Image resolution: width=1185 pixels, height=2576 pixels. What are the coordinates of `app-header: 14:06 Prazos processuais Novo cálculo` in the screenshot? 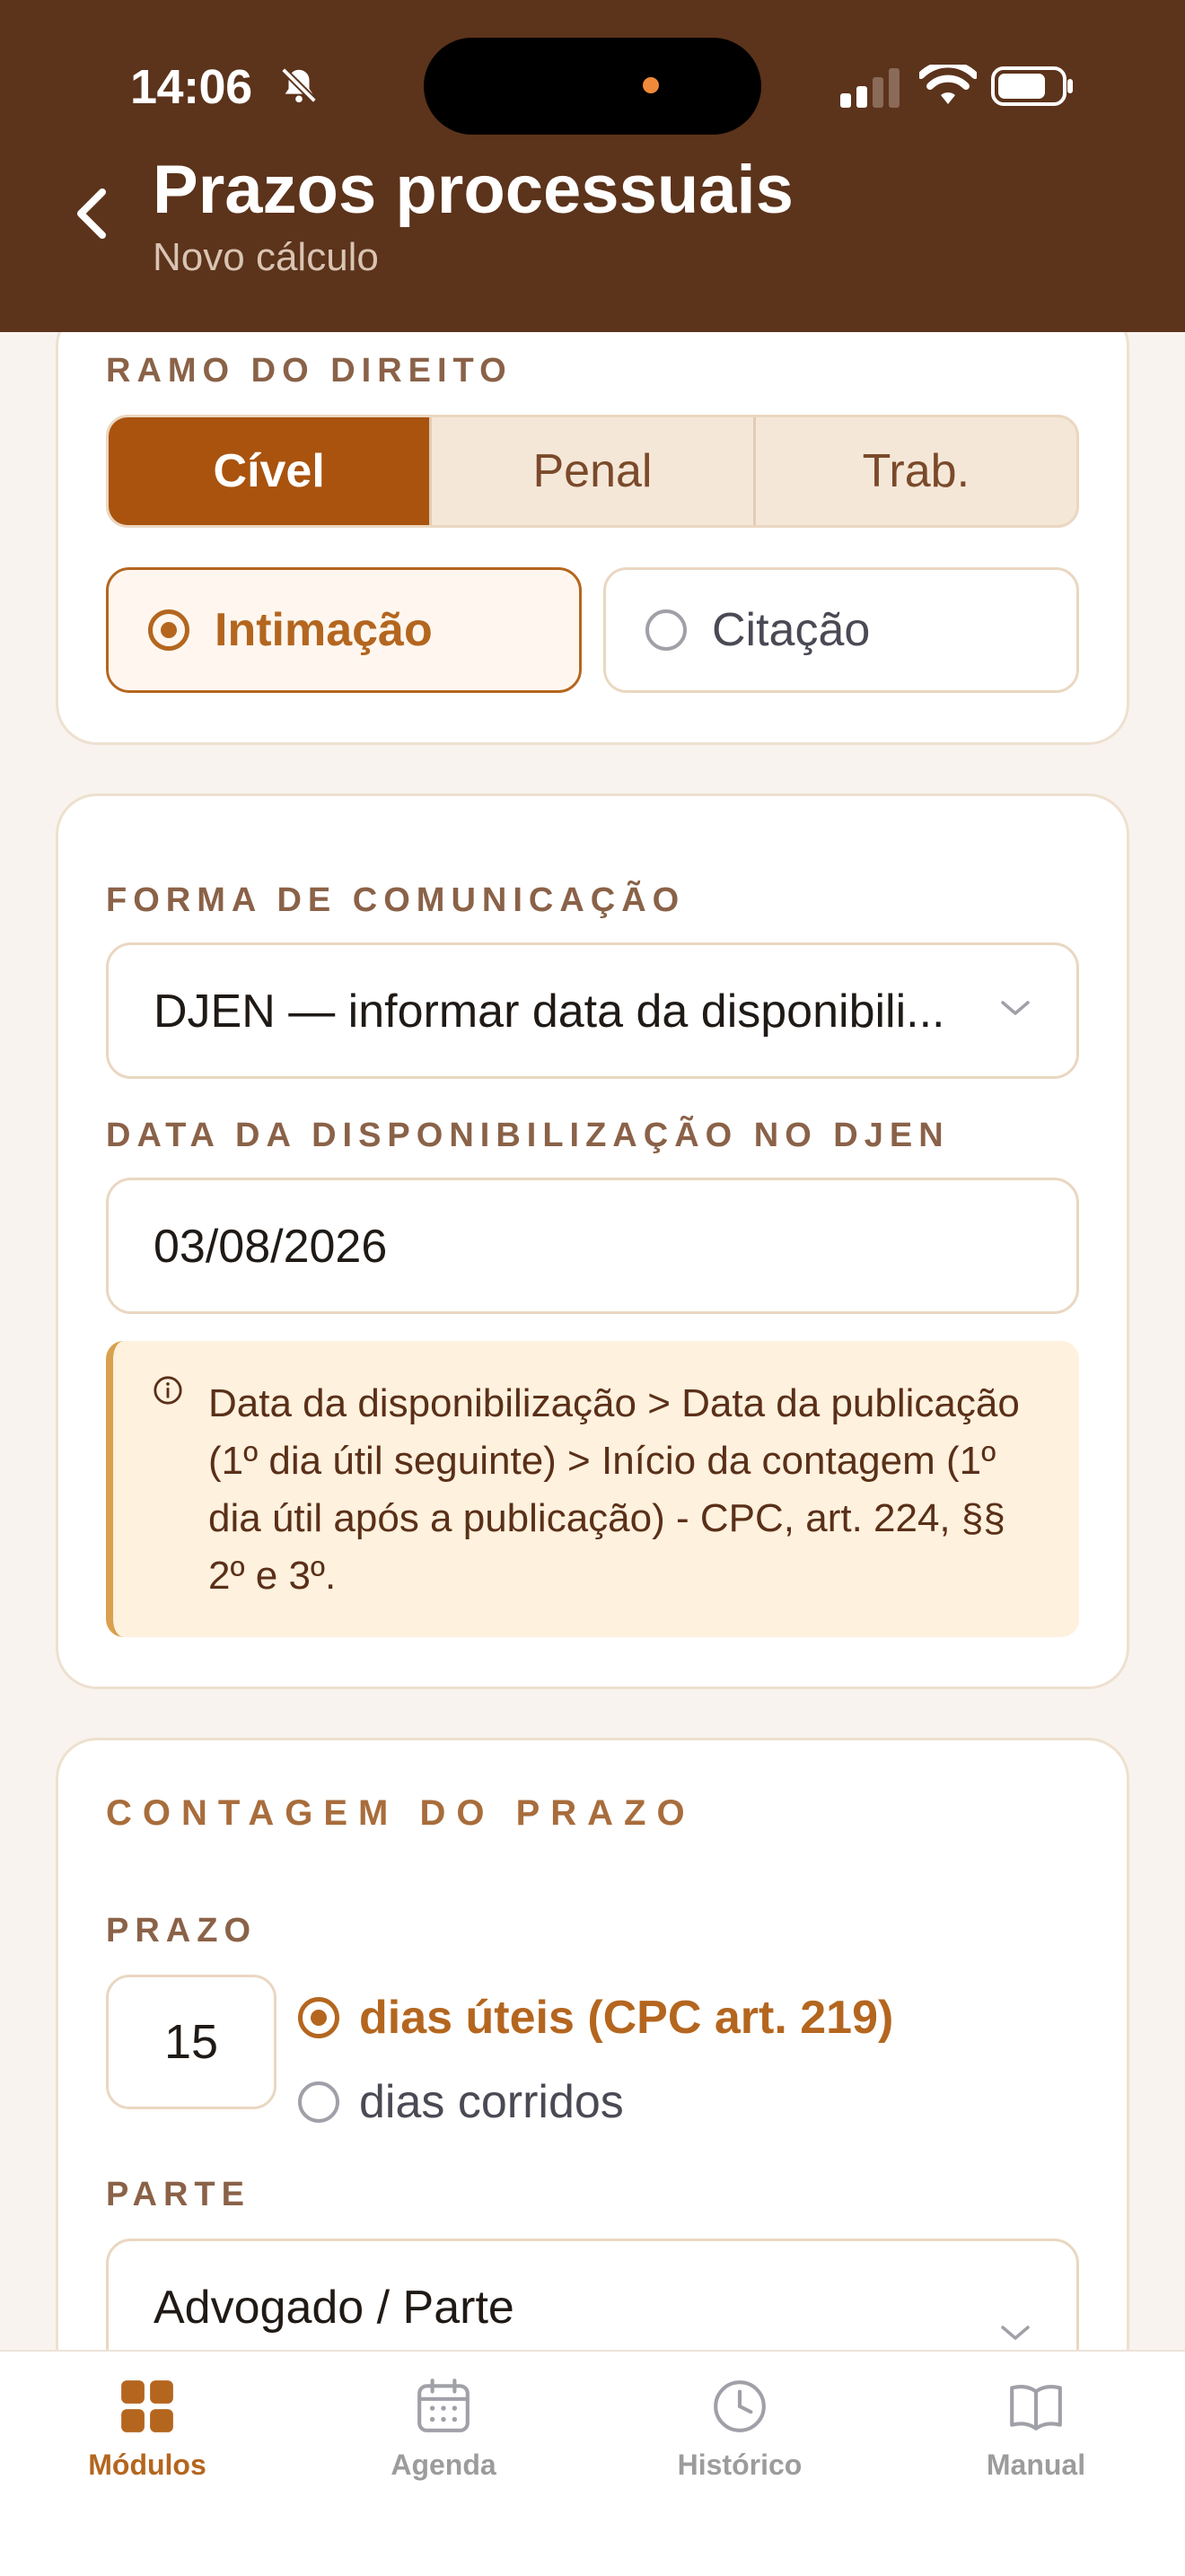 It's located at (592, 166).